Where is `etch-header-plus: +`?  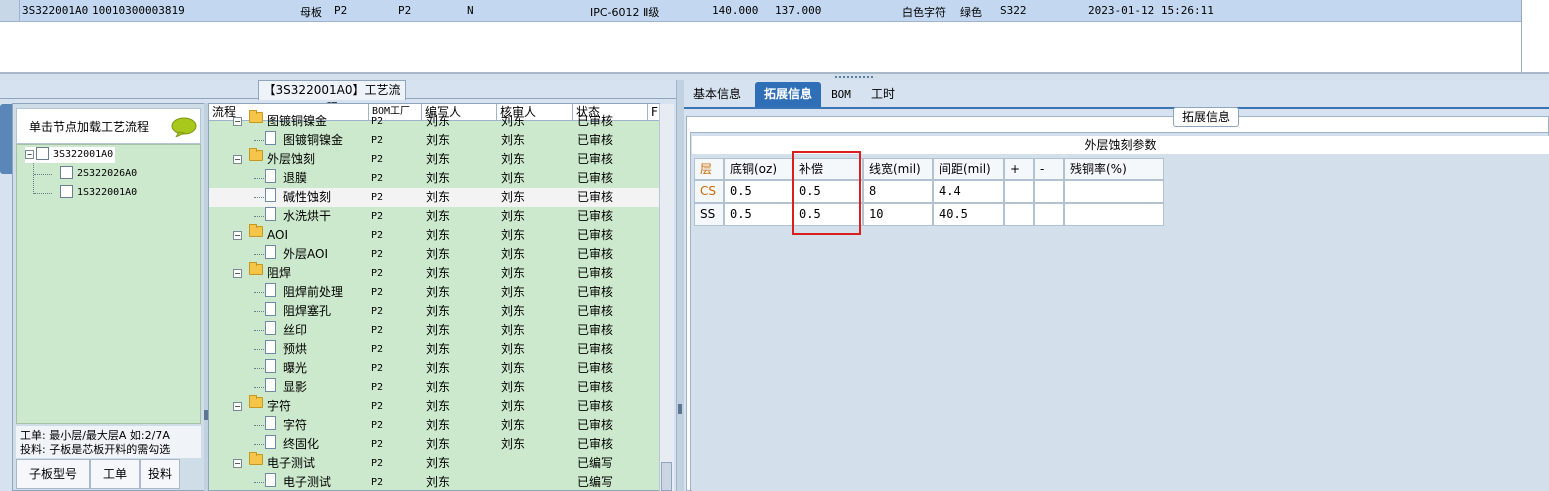 etch-header-plus: + is located at coordinates (1019, 169).